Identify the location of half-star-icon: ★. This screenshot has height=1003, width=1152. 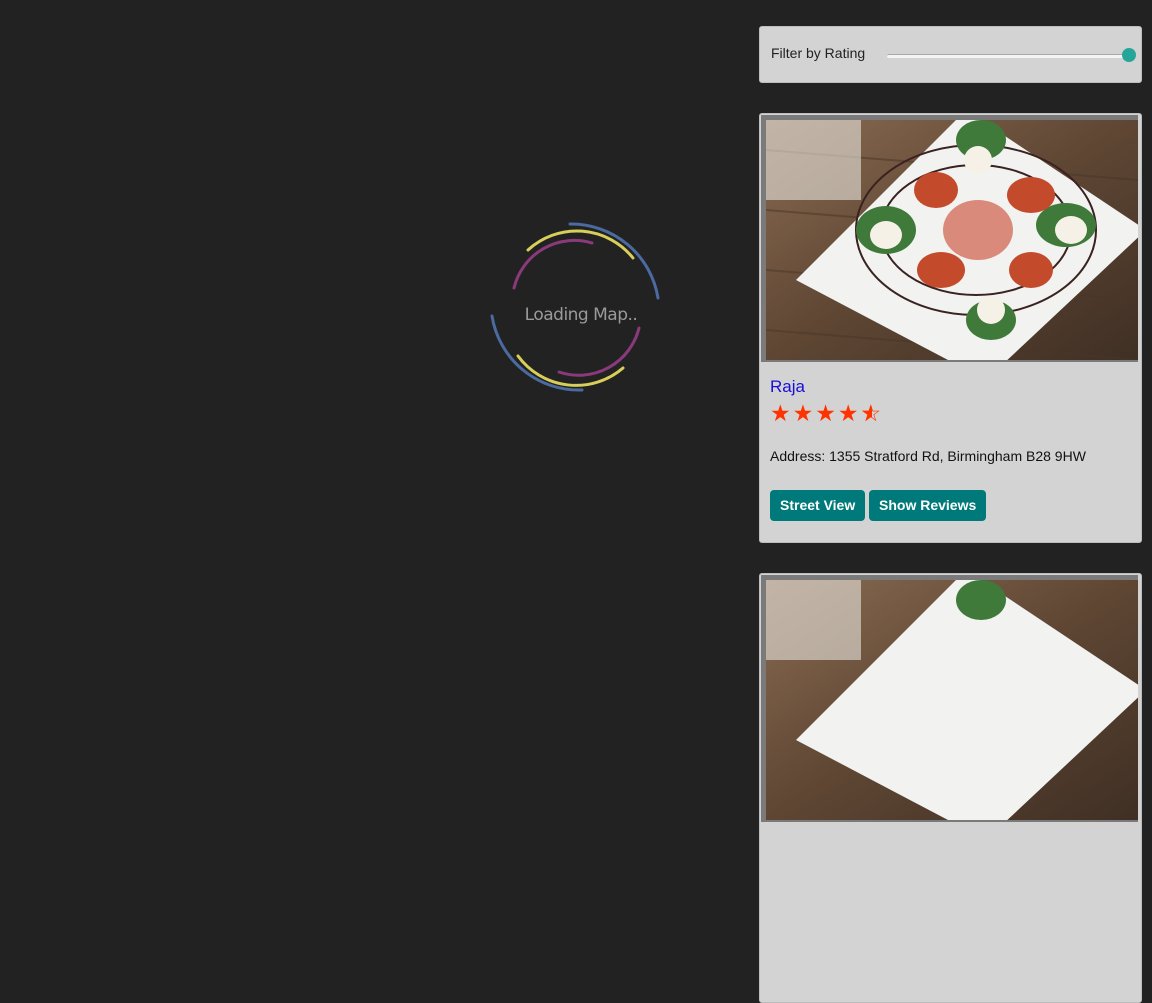
(872, 413).